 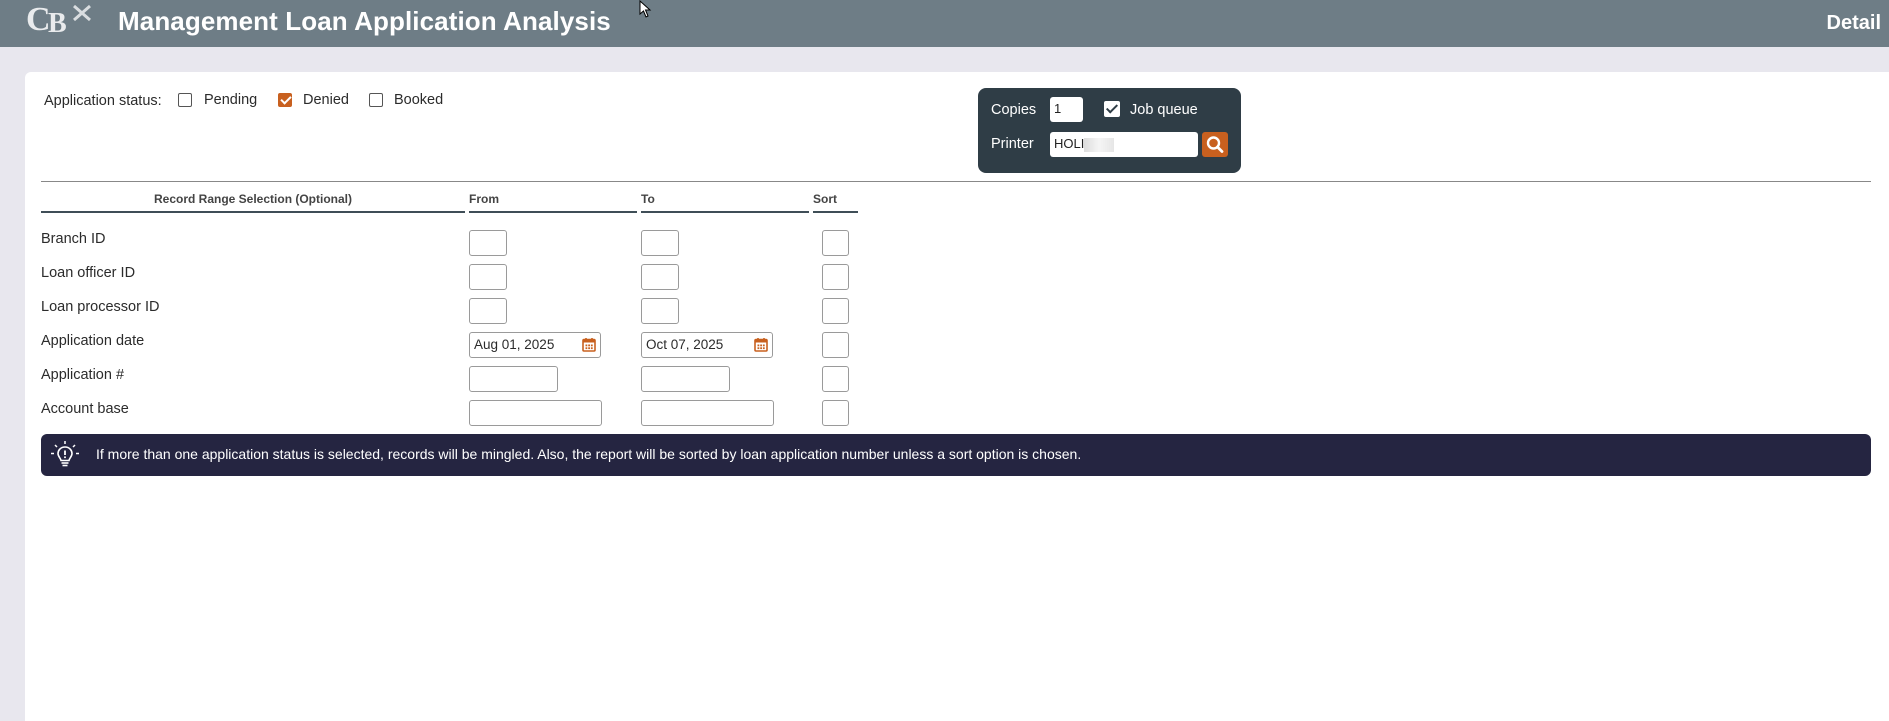 What do you see at coordinates (835, 413) in the screenshot?
I see `account-base-sort-input` at bounding box center [835, 413].